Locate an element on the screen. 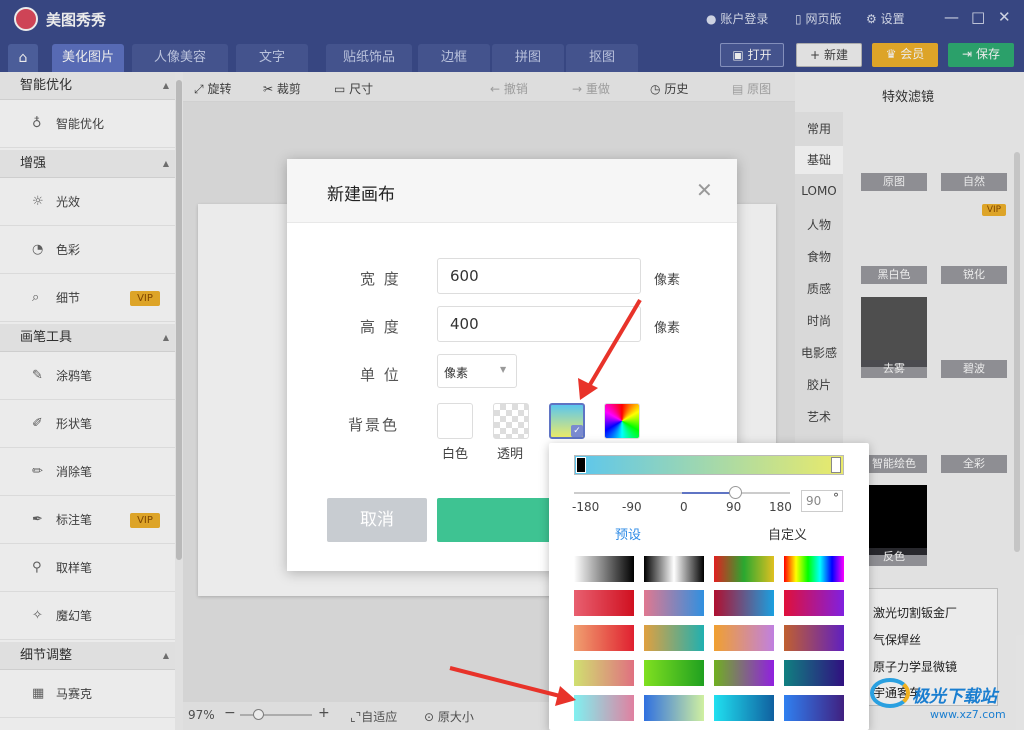 The height and width of the screenshot is (730, 1024). angle-input-value: 90 is located at coordinates (814, 501).